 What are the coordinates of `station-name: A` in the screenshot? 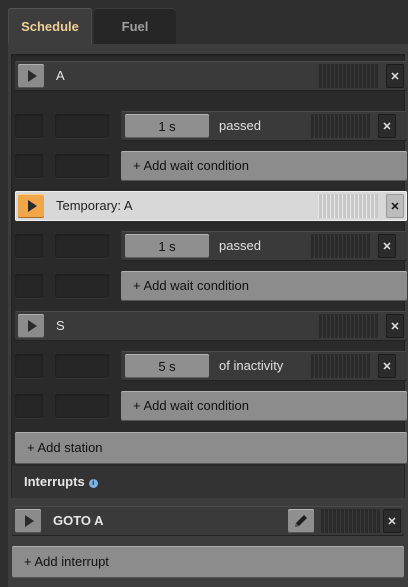 It's located at (60, 75).